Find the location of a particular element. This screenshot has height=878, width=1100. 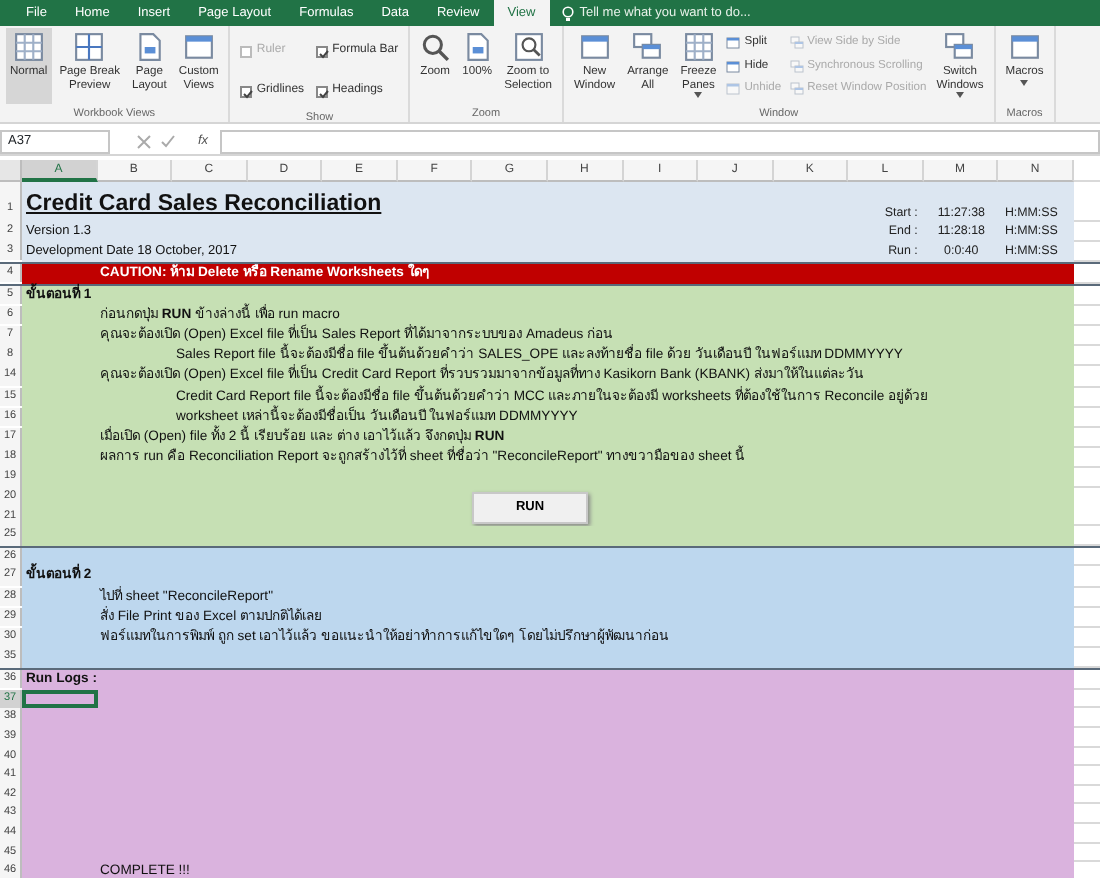

page-magnifier-icon is located at coordinates (528, 47).